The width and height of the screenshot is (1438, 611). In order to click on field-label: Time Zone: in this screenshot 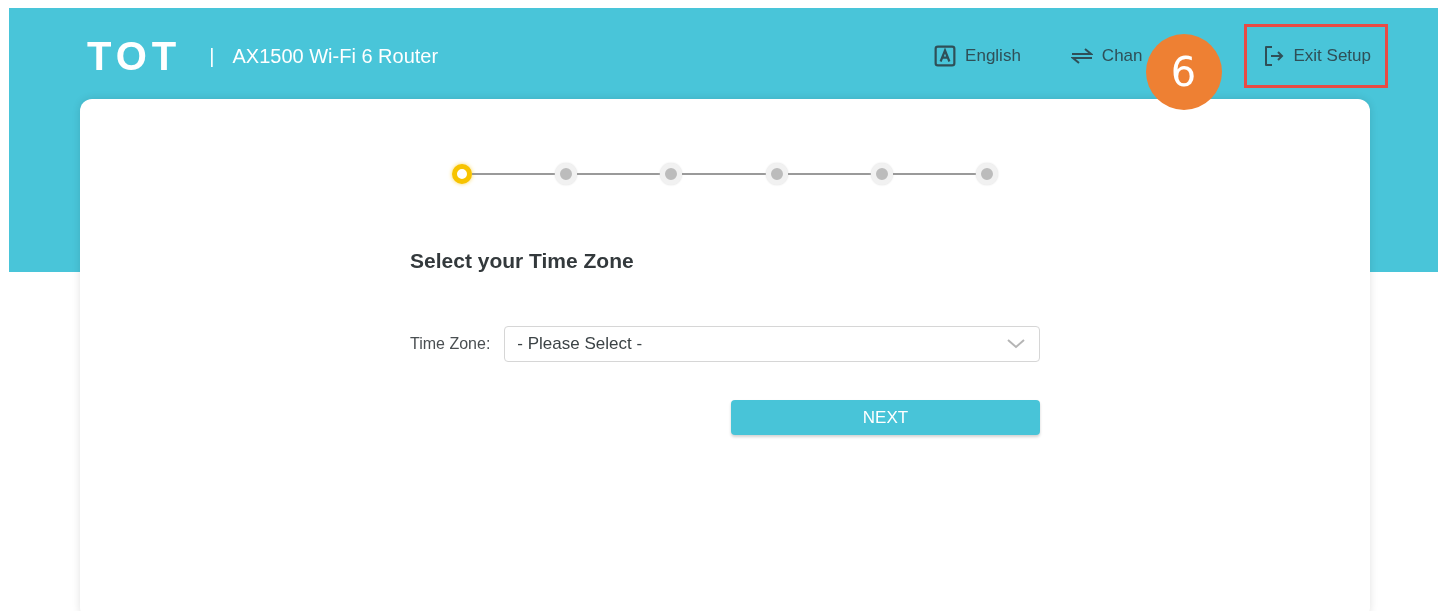, I will do `click(450, 344)`.